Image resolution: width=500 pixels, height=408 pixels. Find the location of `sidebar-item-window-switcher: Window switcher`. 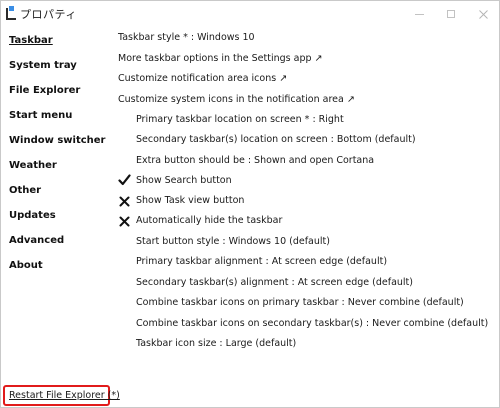

sidebar-item-window-switcher: Window switcher is located at coordinates (57, 140).